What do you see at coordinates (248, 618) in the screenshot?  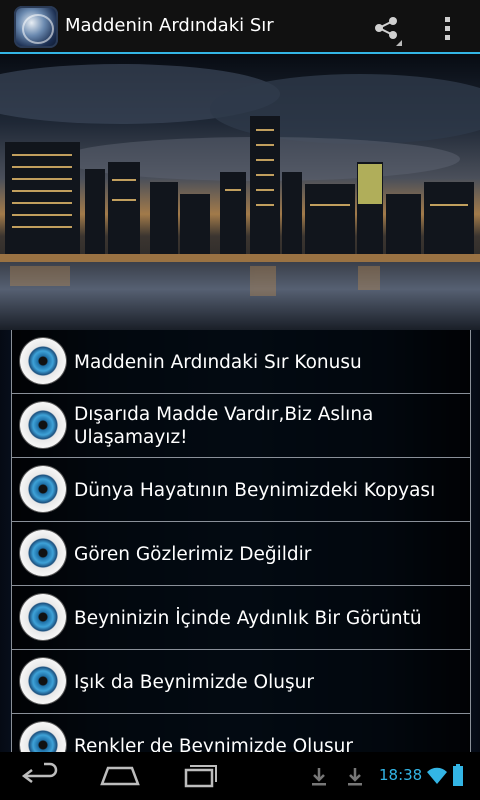 I see `list-item-label: Beyninizin İçinde Aydınlık Bir Görüntü` at bounding box center [248, 618].